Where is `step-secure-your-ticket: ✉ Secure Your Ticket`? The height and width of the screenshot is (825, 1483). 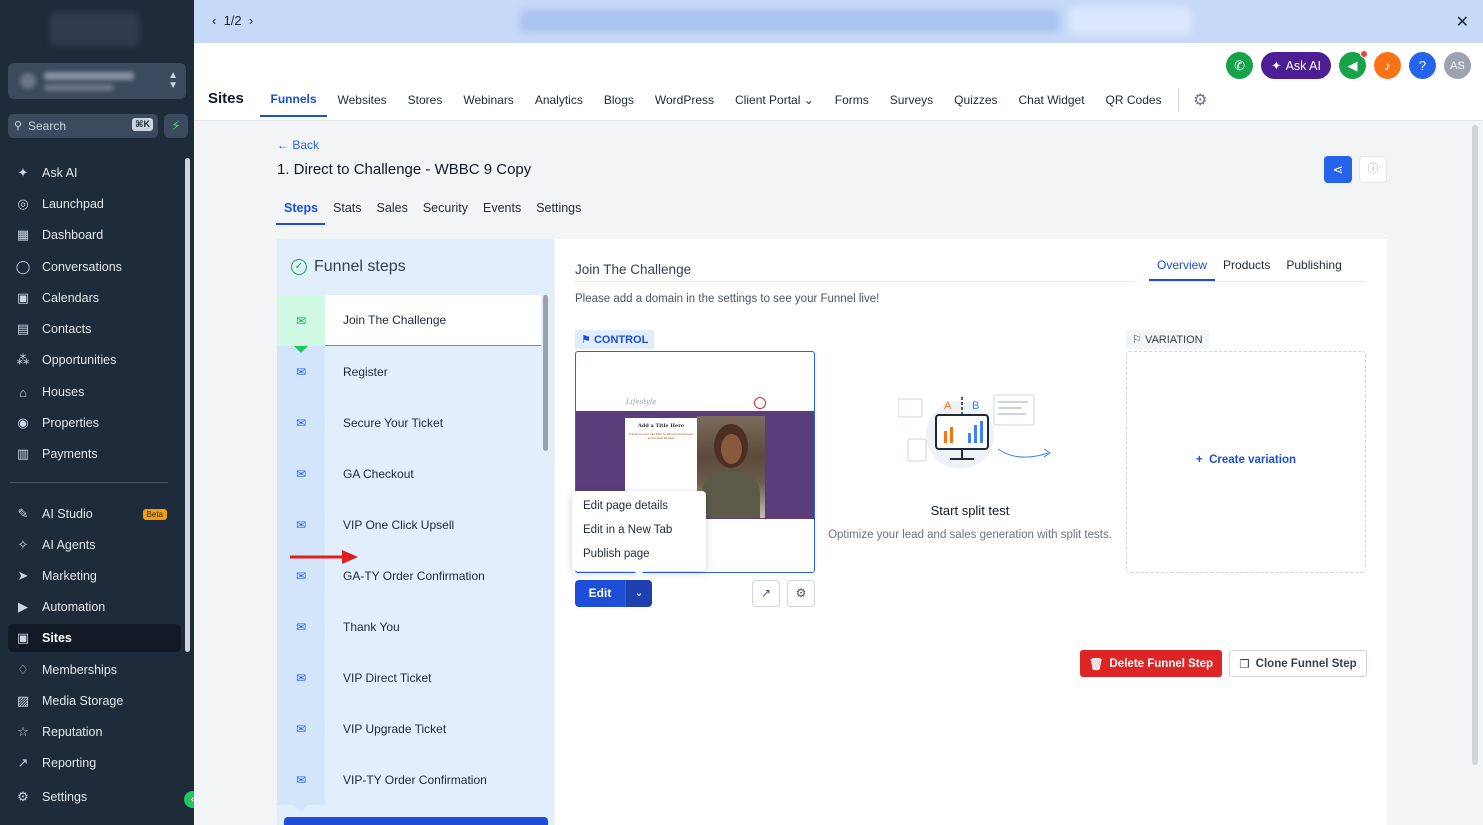
step-secure-your-ticket: ✉ Secure Your Ticket is located at coordinates (409, 426).